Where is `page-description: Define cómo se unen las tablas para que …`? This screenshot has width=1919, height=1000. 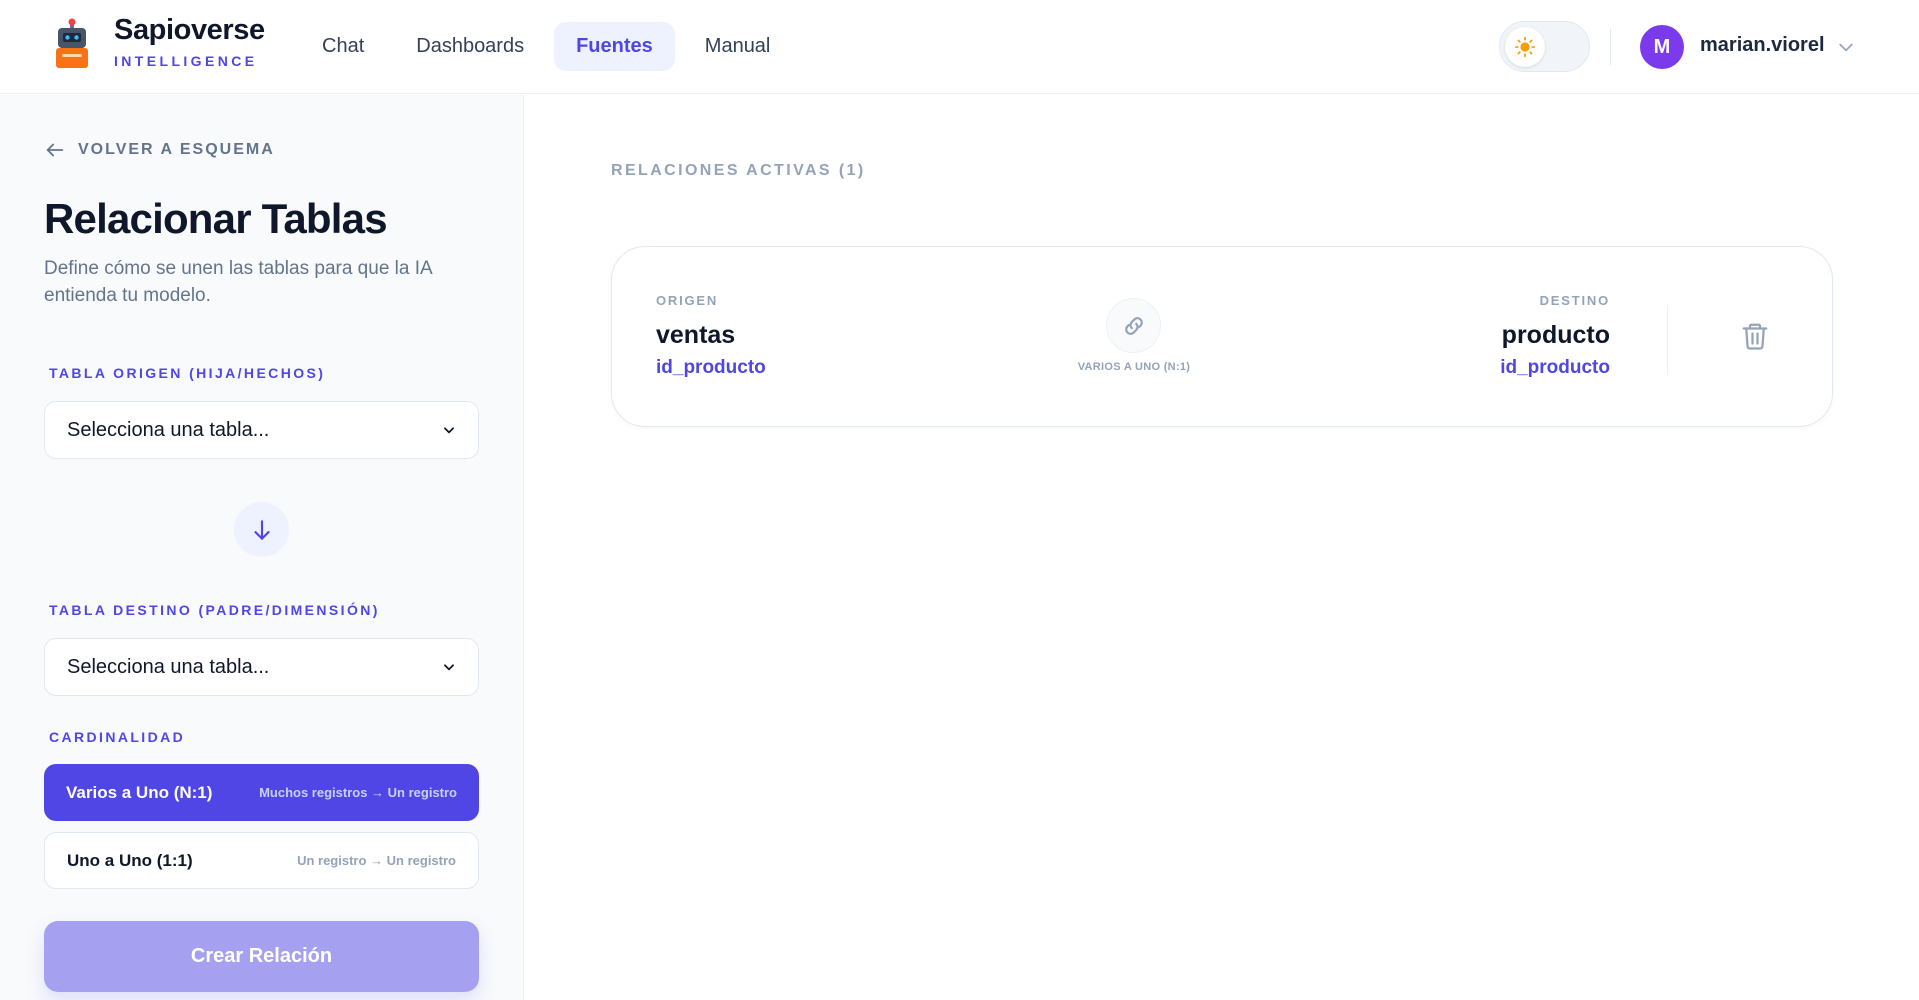 page-description: Define cómo se unen las tablas para que … is located at coordinates (238, 282).